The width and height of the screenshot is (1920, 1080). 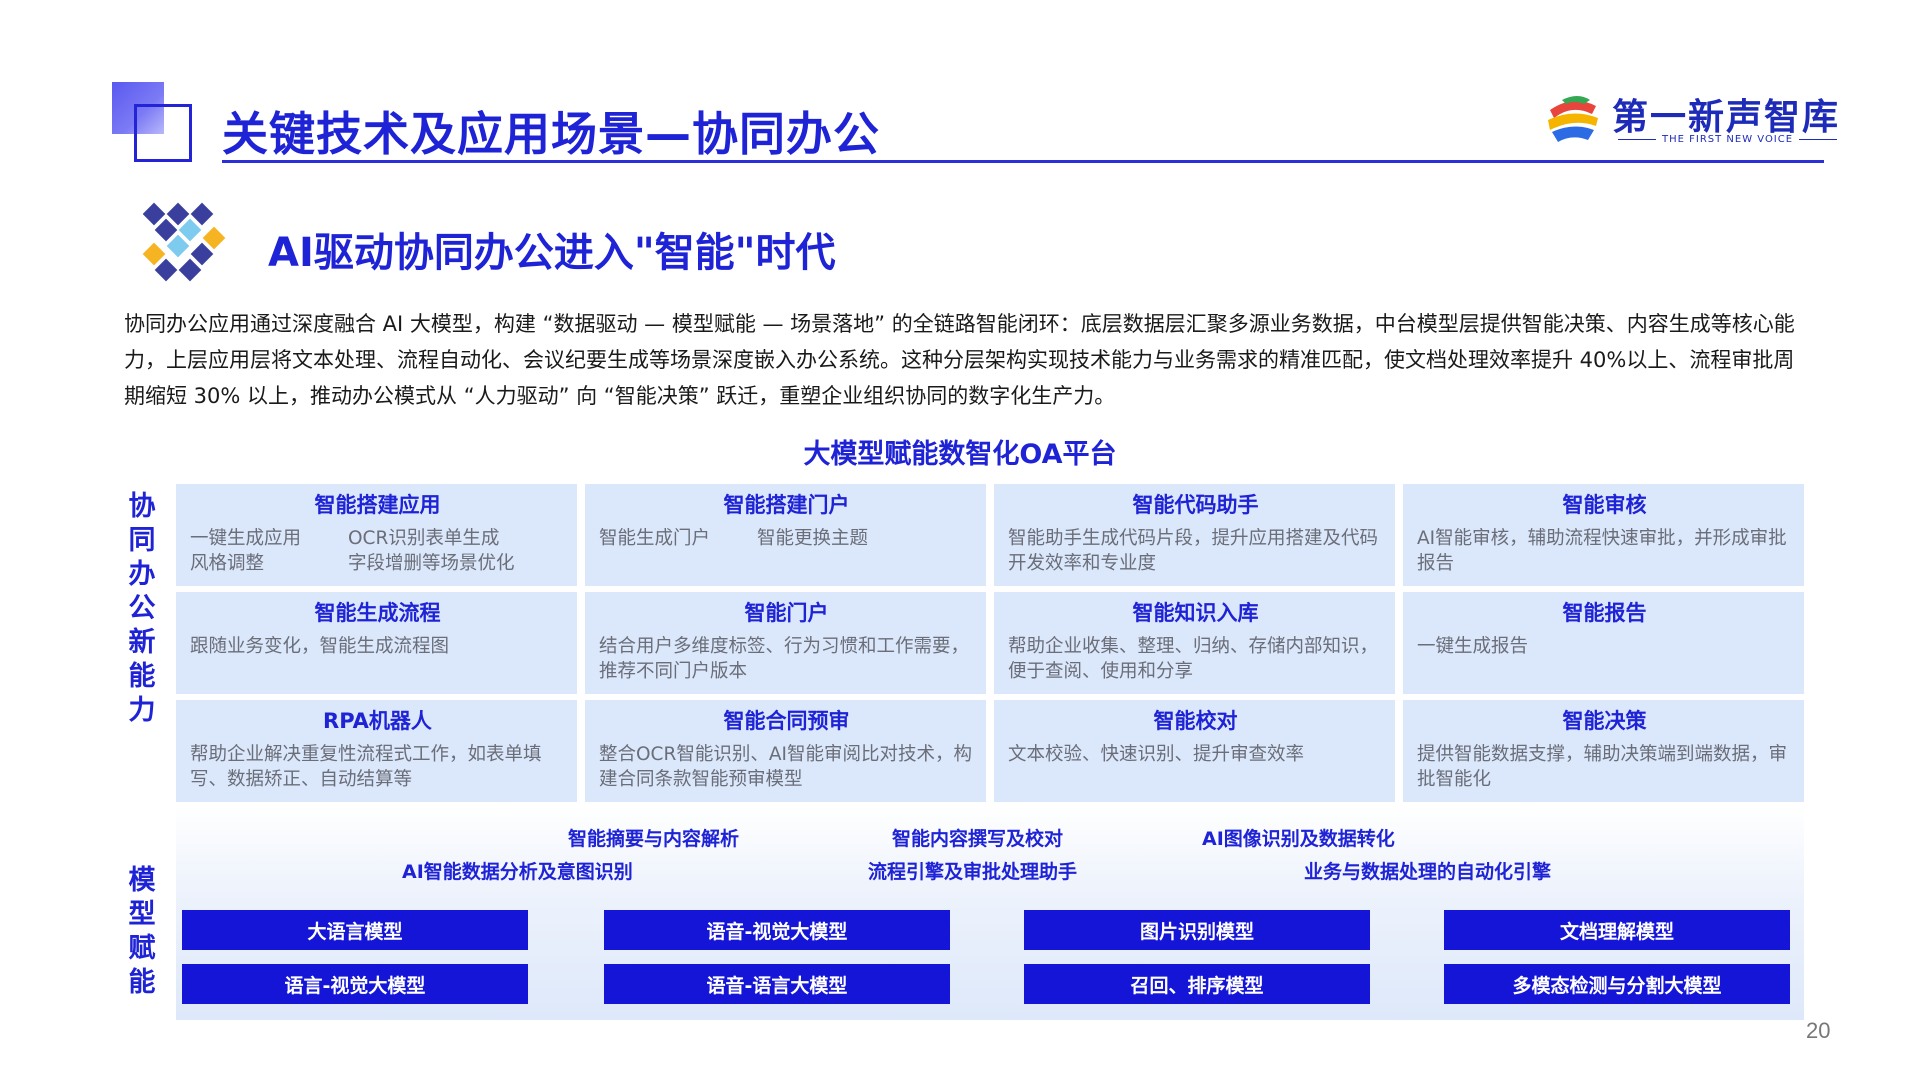 I want to click on cell-title: 智能门户, so click(x=786, y=613).